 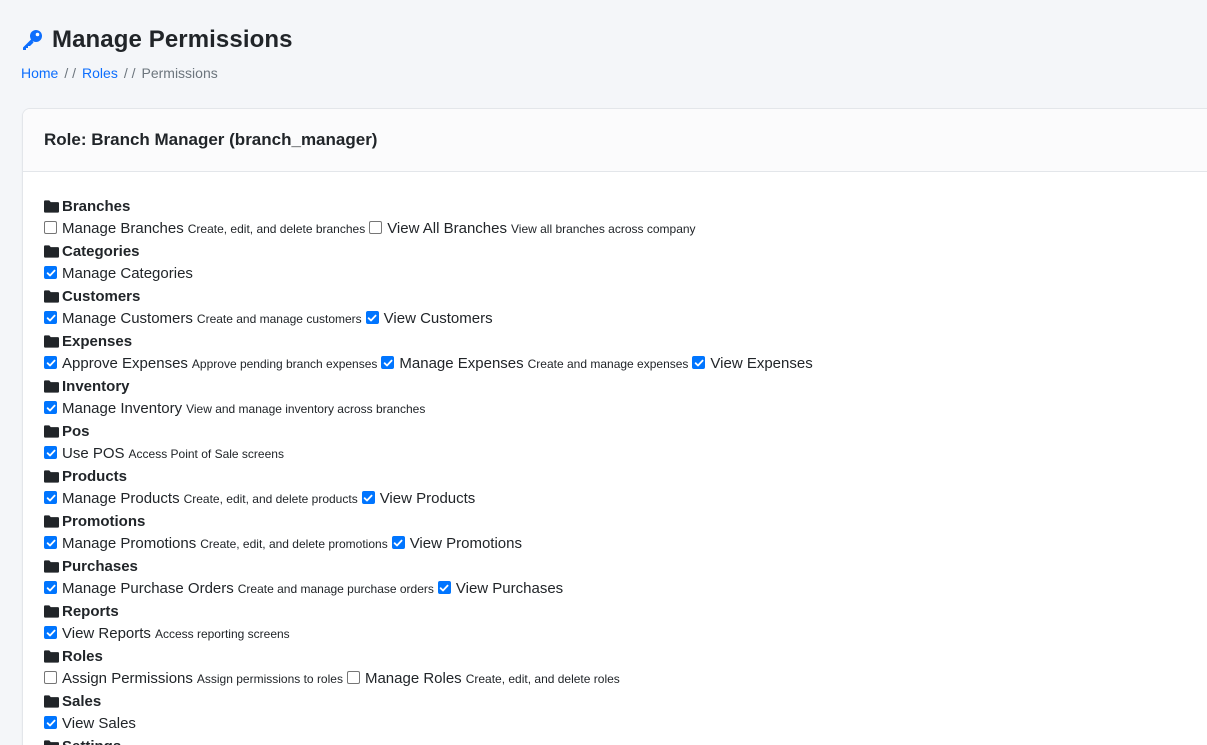 I want to click on group-name: Products, so click(x=95, y=476).